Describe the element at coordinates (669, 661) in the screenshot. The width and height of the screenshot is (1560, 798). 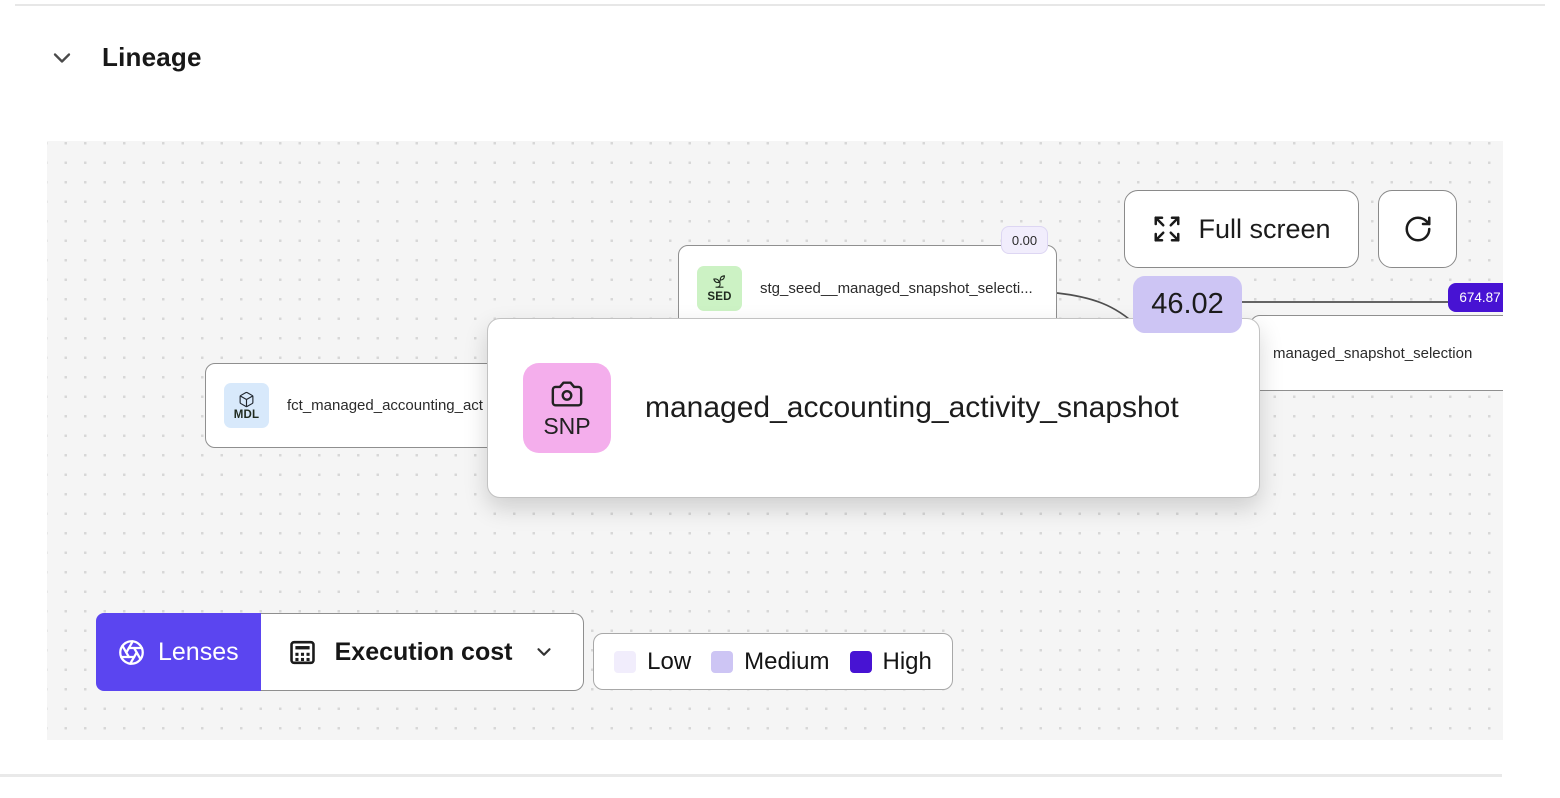
I see `legend-label-low: Low` at that location.